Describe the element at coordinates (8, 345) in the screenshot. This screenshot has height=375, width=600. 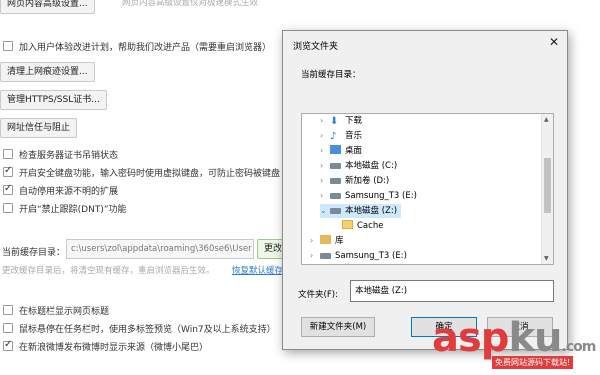
I see `weibo-source-checkbox` at that location.